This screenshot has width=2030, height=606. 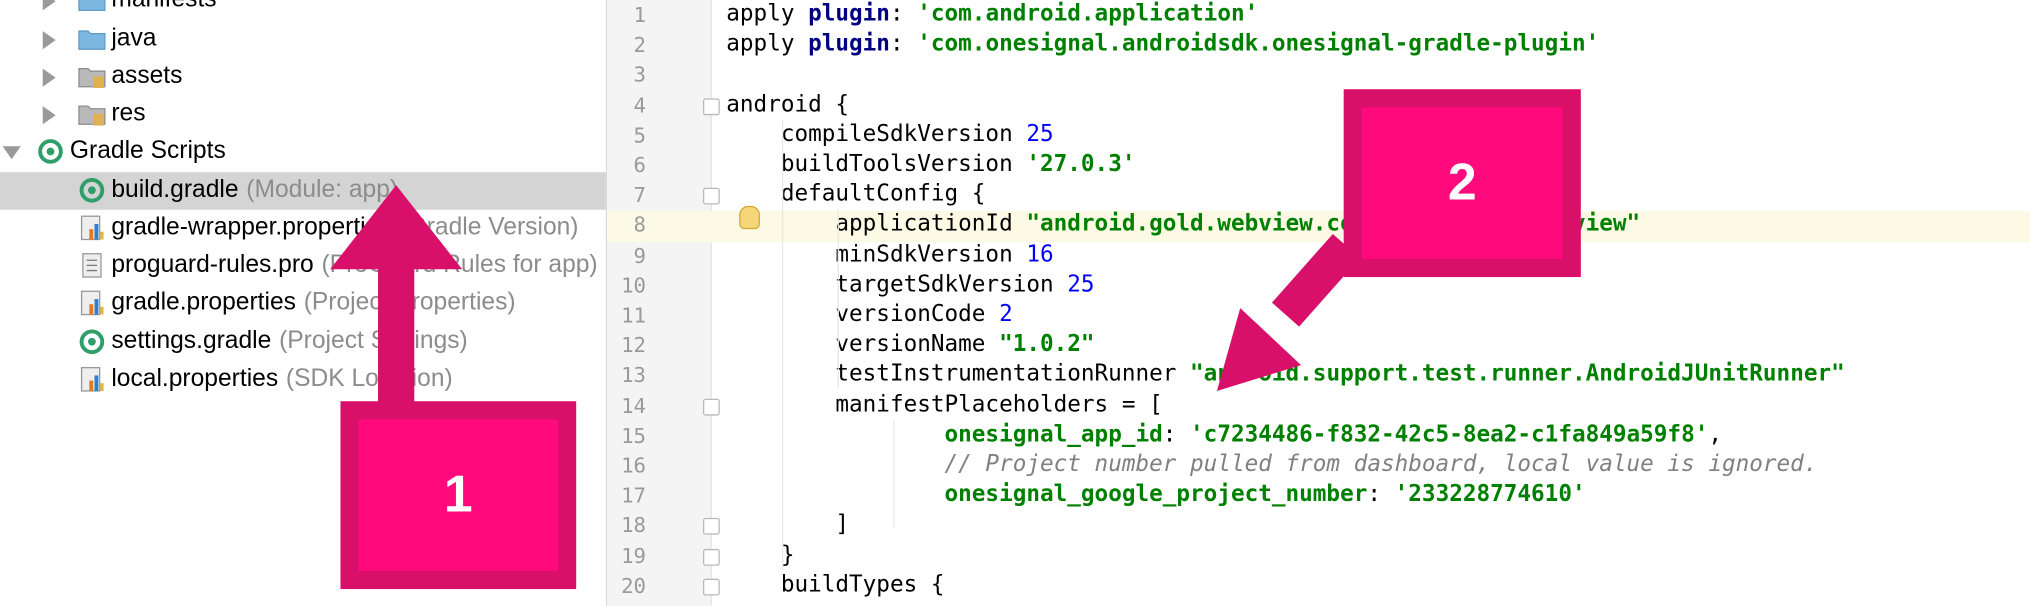 What do you see at coordinates (373, 341) in the screenshot?
I see `tree-item-hint: (Project Settings)` at bounding box center [373, 341].